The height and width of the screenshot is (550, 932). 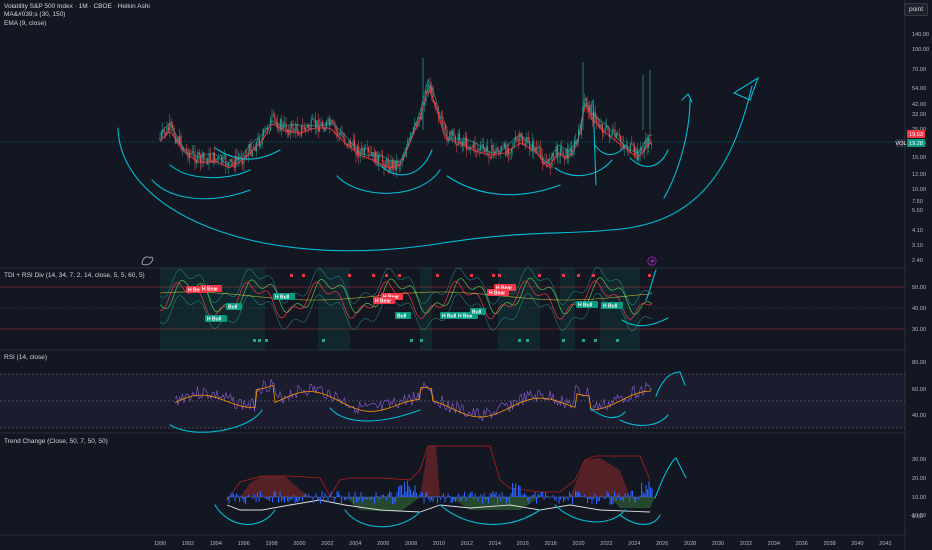 I want to click on trend-change-histogram, so click(x=440, y=479).